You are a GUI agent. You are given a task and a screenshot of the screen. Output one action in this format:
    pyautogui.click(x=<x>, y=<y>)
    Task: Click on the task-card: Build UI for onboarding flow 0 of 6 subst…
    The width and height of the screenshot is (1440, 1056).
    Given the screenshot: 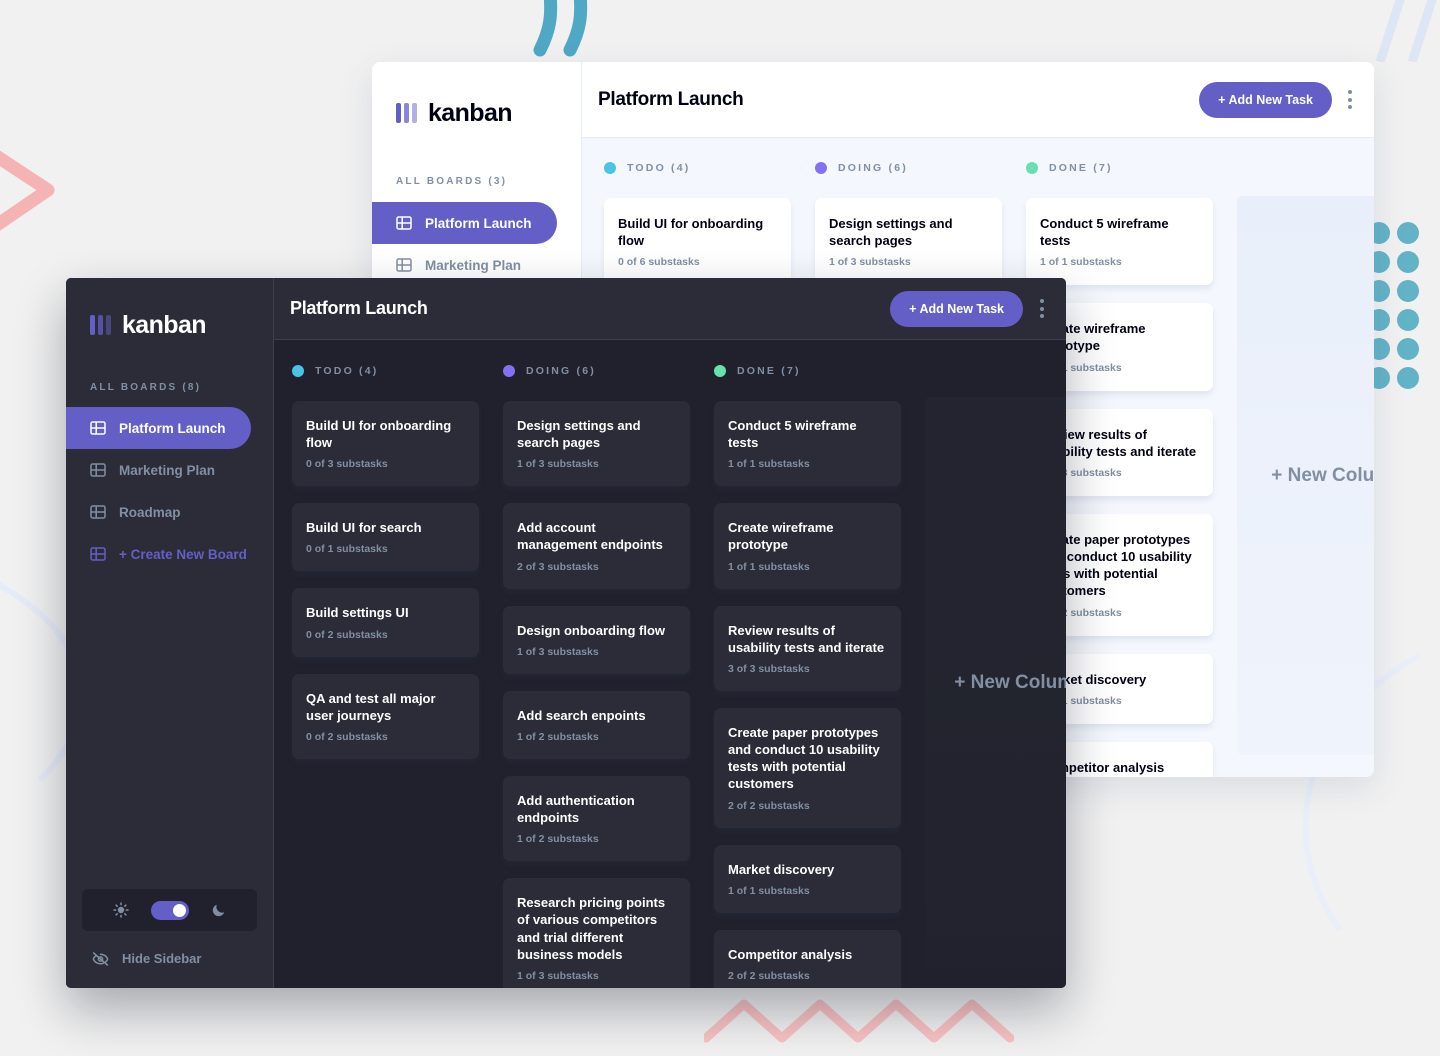 What is the action you would take?
    pyautogui.click(x=697, y=242)
    